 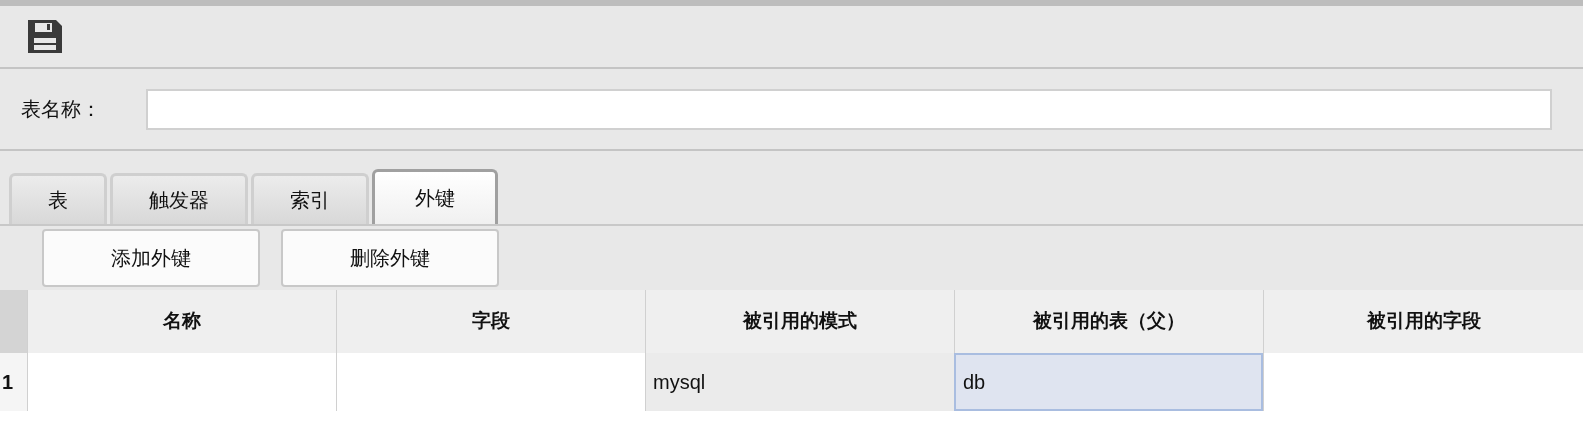 What do you see at coordinates (799, 321) in the screenshot?
I see `column-header: 被引用的模式` at bounding box center [799, 321].